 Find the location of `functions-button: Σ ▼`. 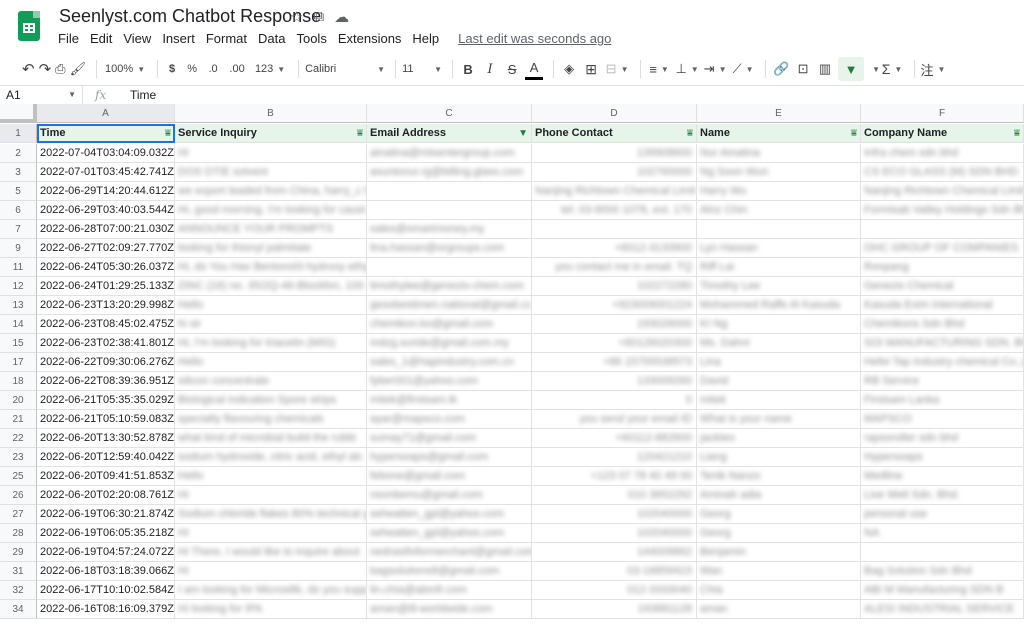

functions-button: Σ ▼ is located at coordinates (892, 69).